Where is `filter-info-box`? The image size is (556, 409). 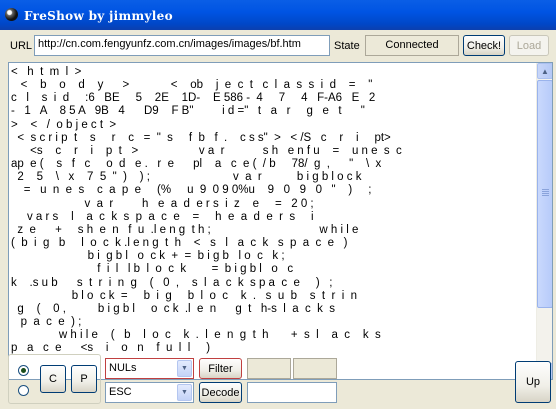
filter-info-box is located at coordinates (269, 368).